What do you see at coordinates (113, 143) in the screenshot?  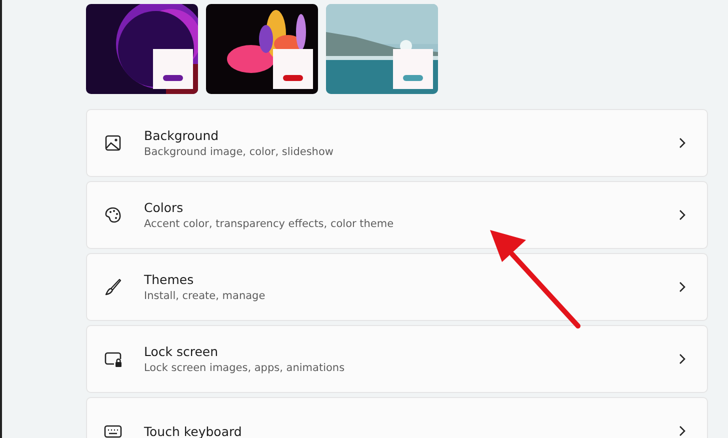 I see `image-icon` at bounding box center [113, 143].